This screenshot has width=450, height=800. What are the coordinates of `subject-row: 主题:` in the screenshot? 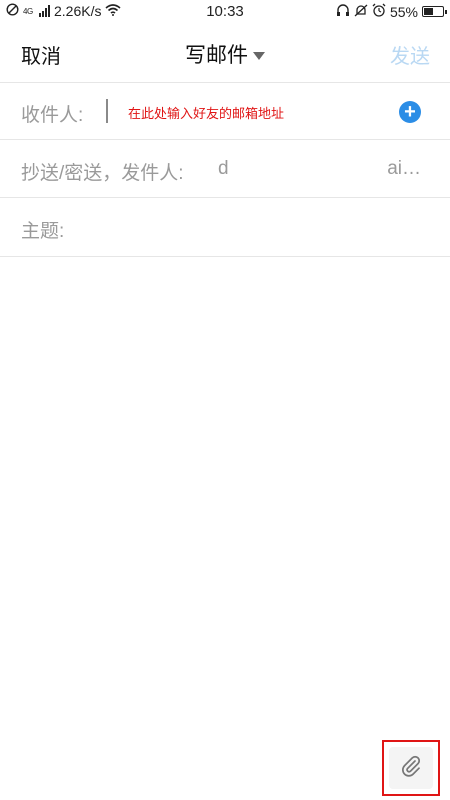 It's located at (225, 226).